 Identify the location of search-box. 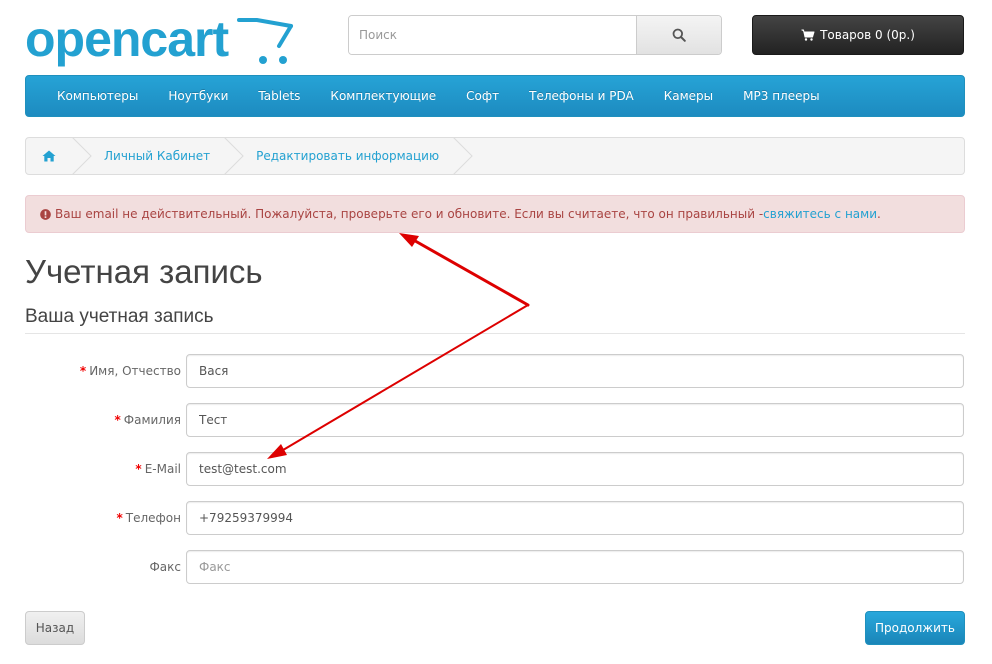
(535, 35).